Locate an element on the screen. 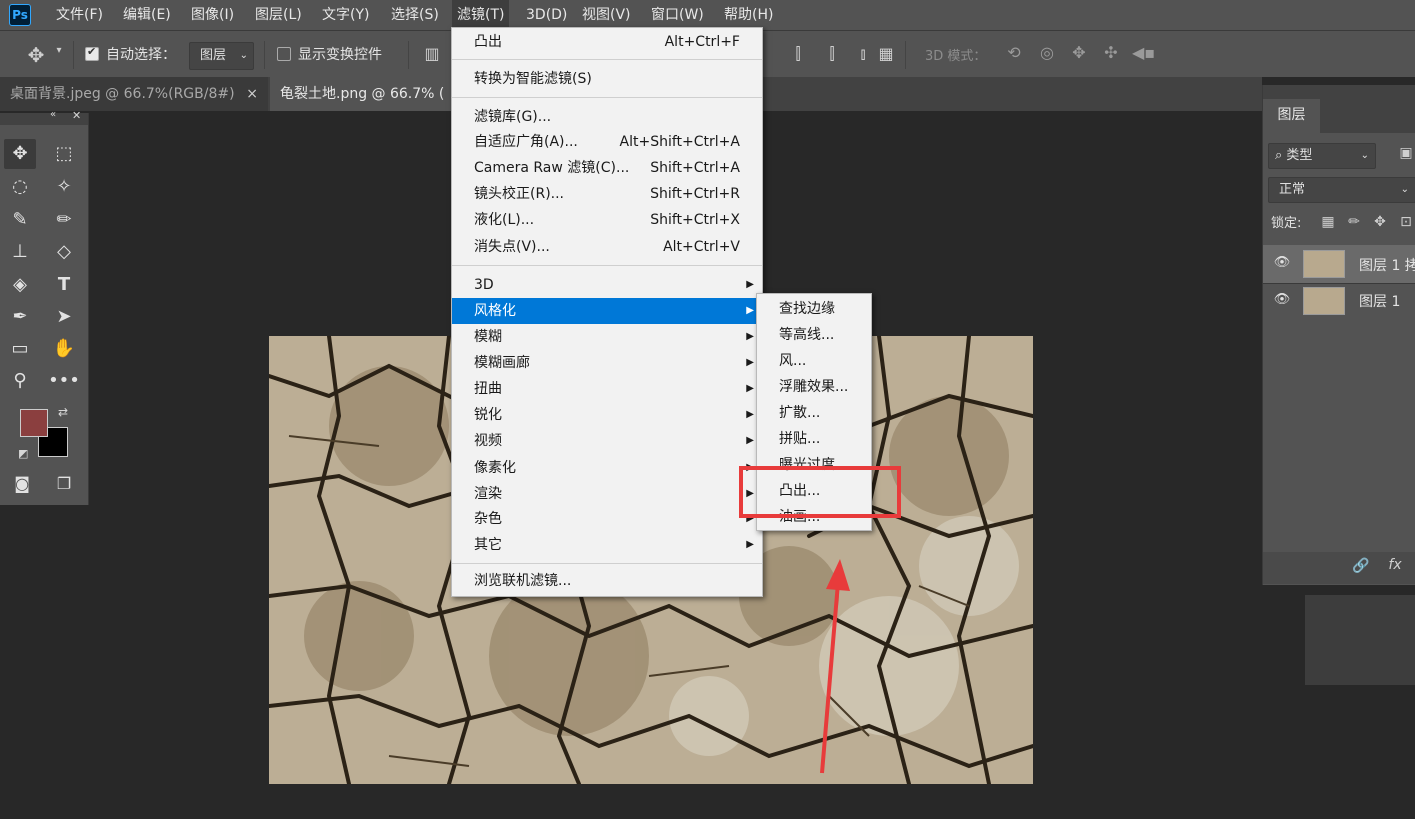 Image resolution: width=1415 pixels, height=819 pixels. menu-item-video: 视频 ▶ is located at coordinates (607, 441).